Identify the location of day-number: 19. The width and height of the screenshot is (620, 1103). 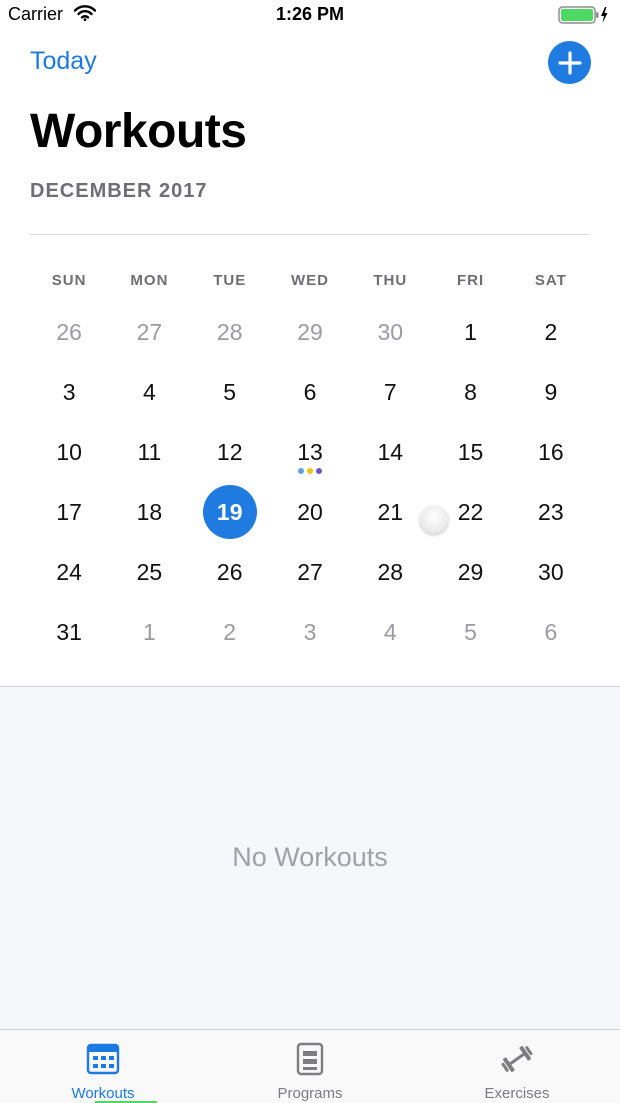
(229, 511).